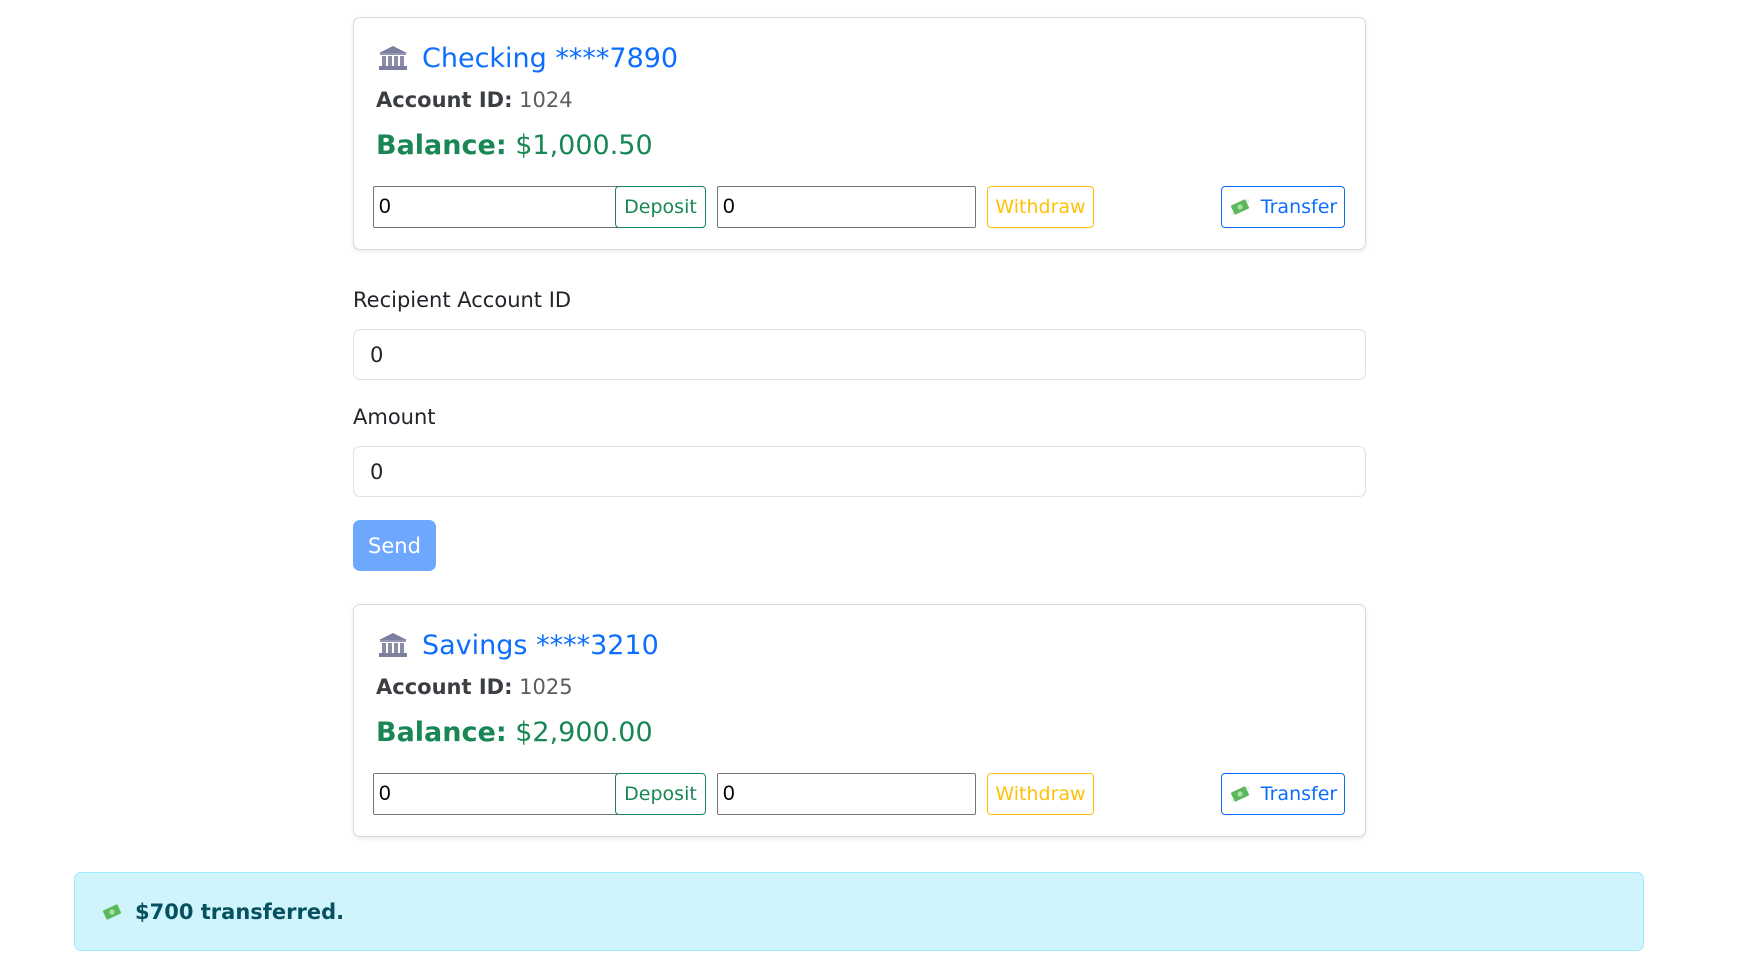 The width and height of the screenshot is (1750, 977). Describe the element at coordinates (550, 58) in the screenshot. I see `account-name: Checking ****7890` at that location.